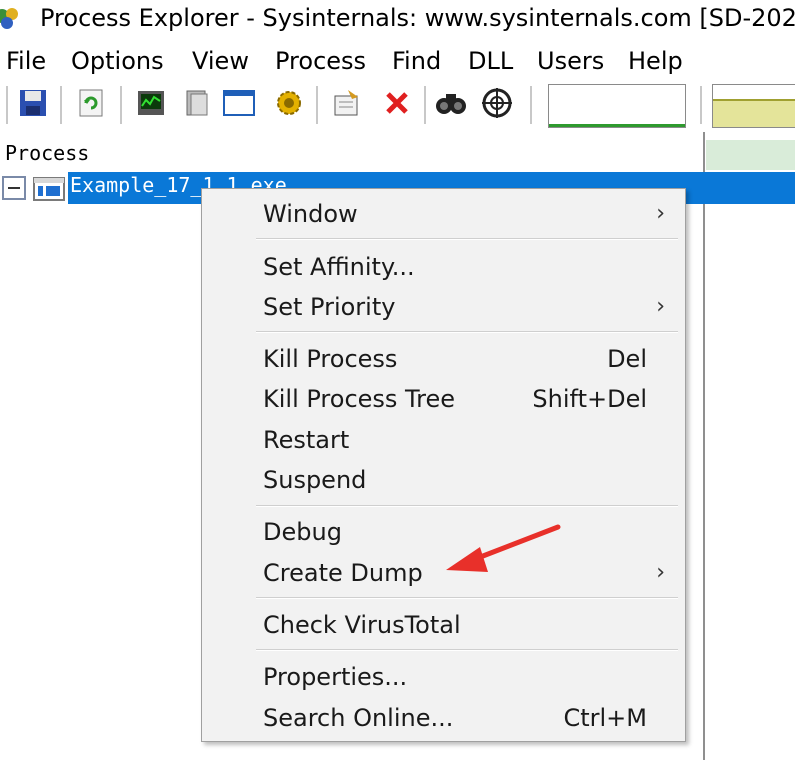 The width and height of the screenshot is (795, 760). Describe the element at coordinates (443, 214) in the screenshot. I see `menu-item-window: Window ›` at that location.